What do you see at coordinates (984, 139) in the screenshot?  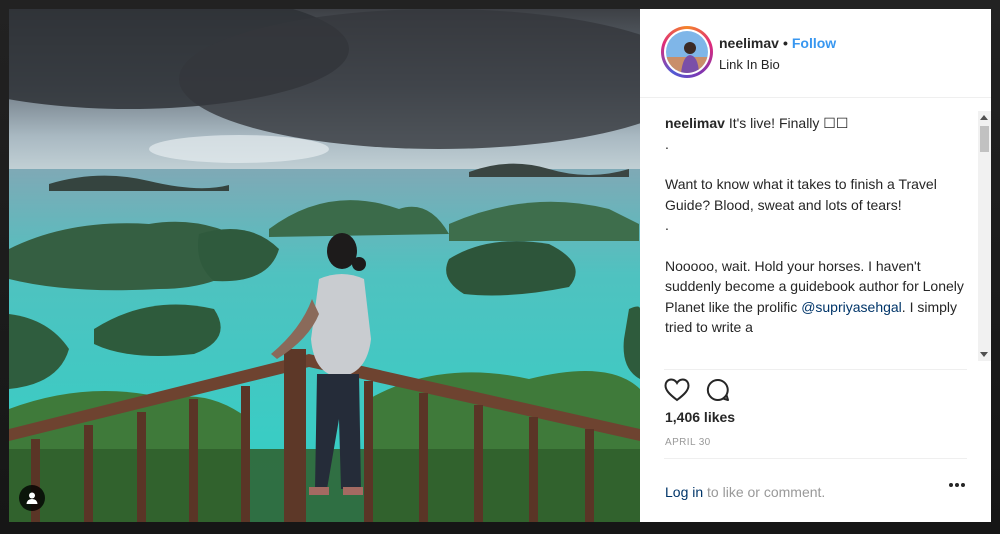 I see `scrollbar-thumb` at bounding box center [984, 139].